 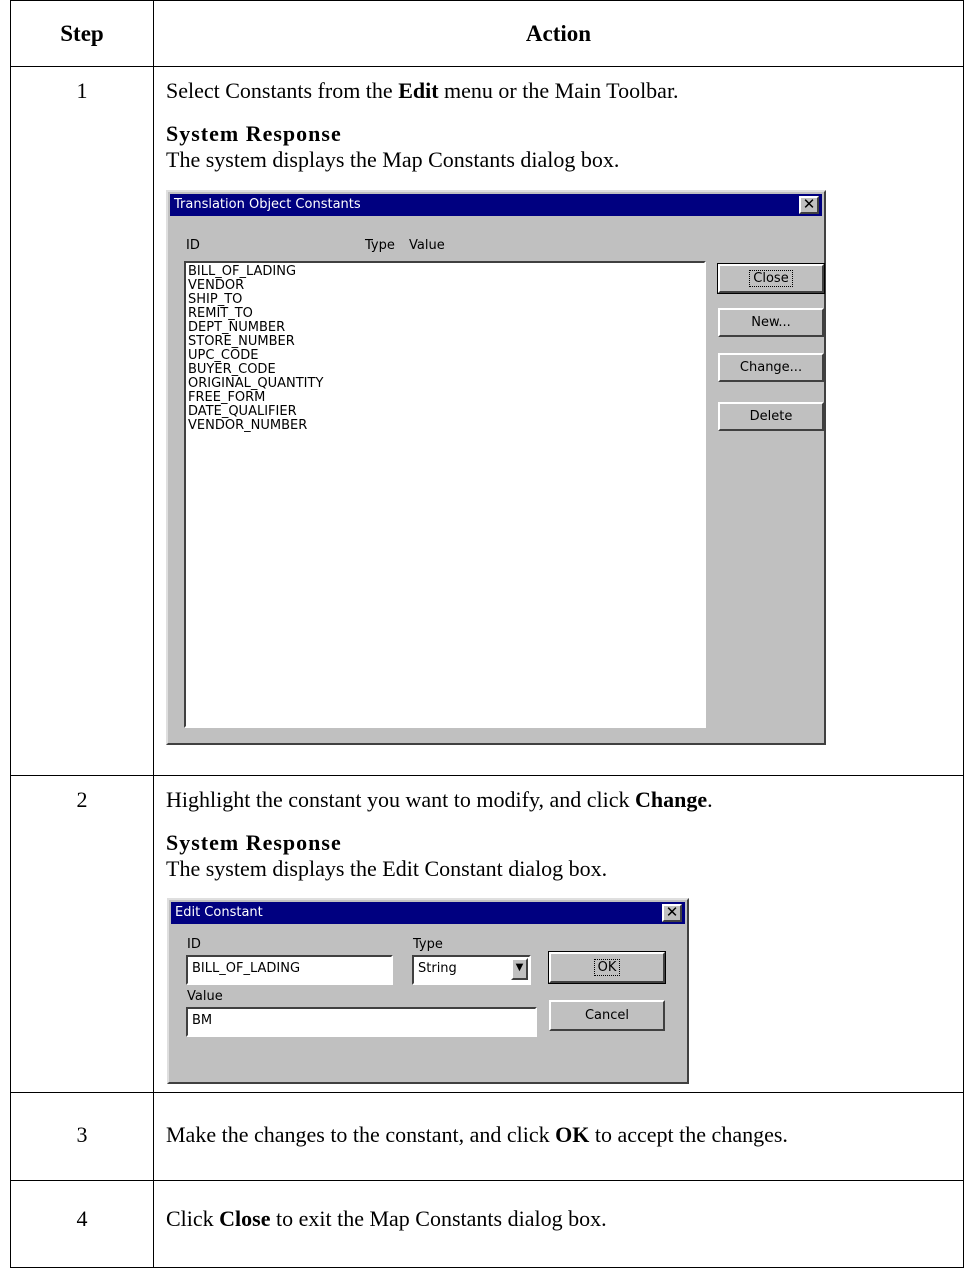 What do you see at coordinates (267, 204) in the screenshot?
I see `dialog-title: Translation Object Constants` at bounding box center [267, 204].